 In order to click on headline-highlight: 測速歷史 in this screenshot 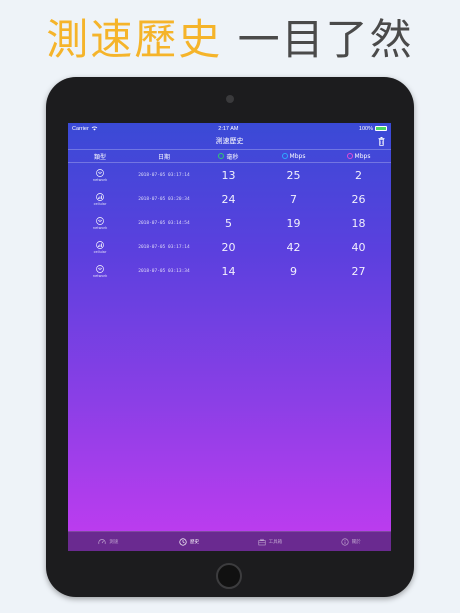, I will do `click(134, 39)`.